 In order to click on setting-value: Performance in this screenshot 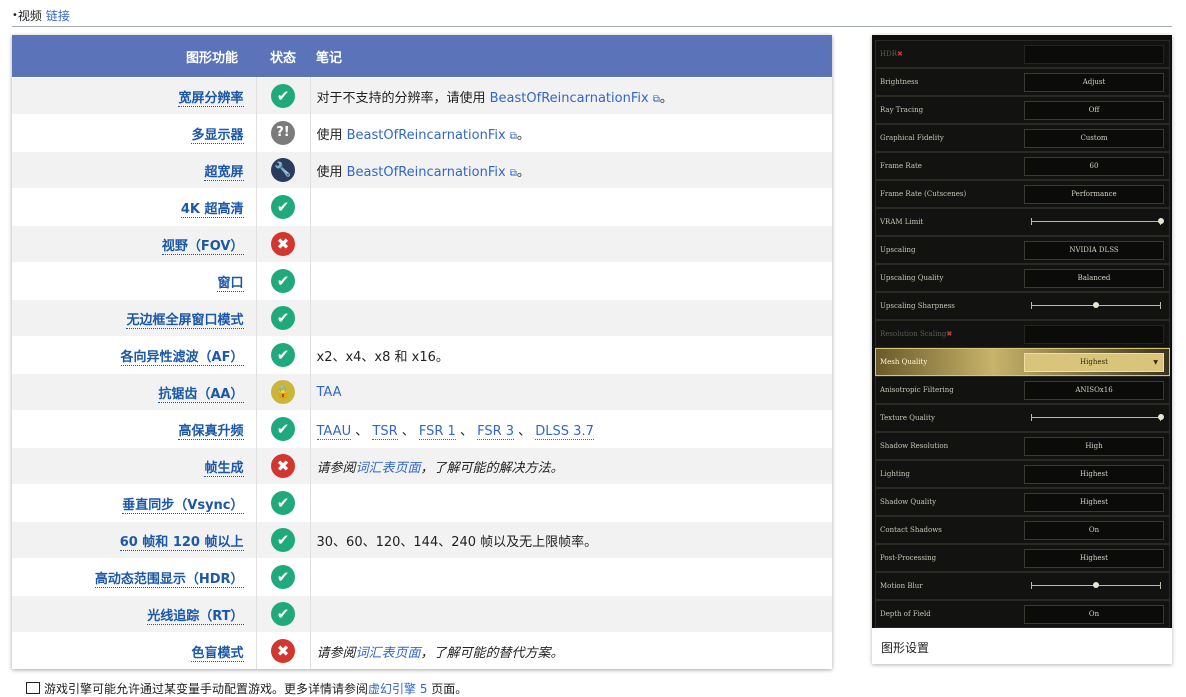, I will do `click(1094, 194)`.